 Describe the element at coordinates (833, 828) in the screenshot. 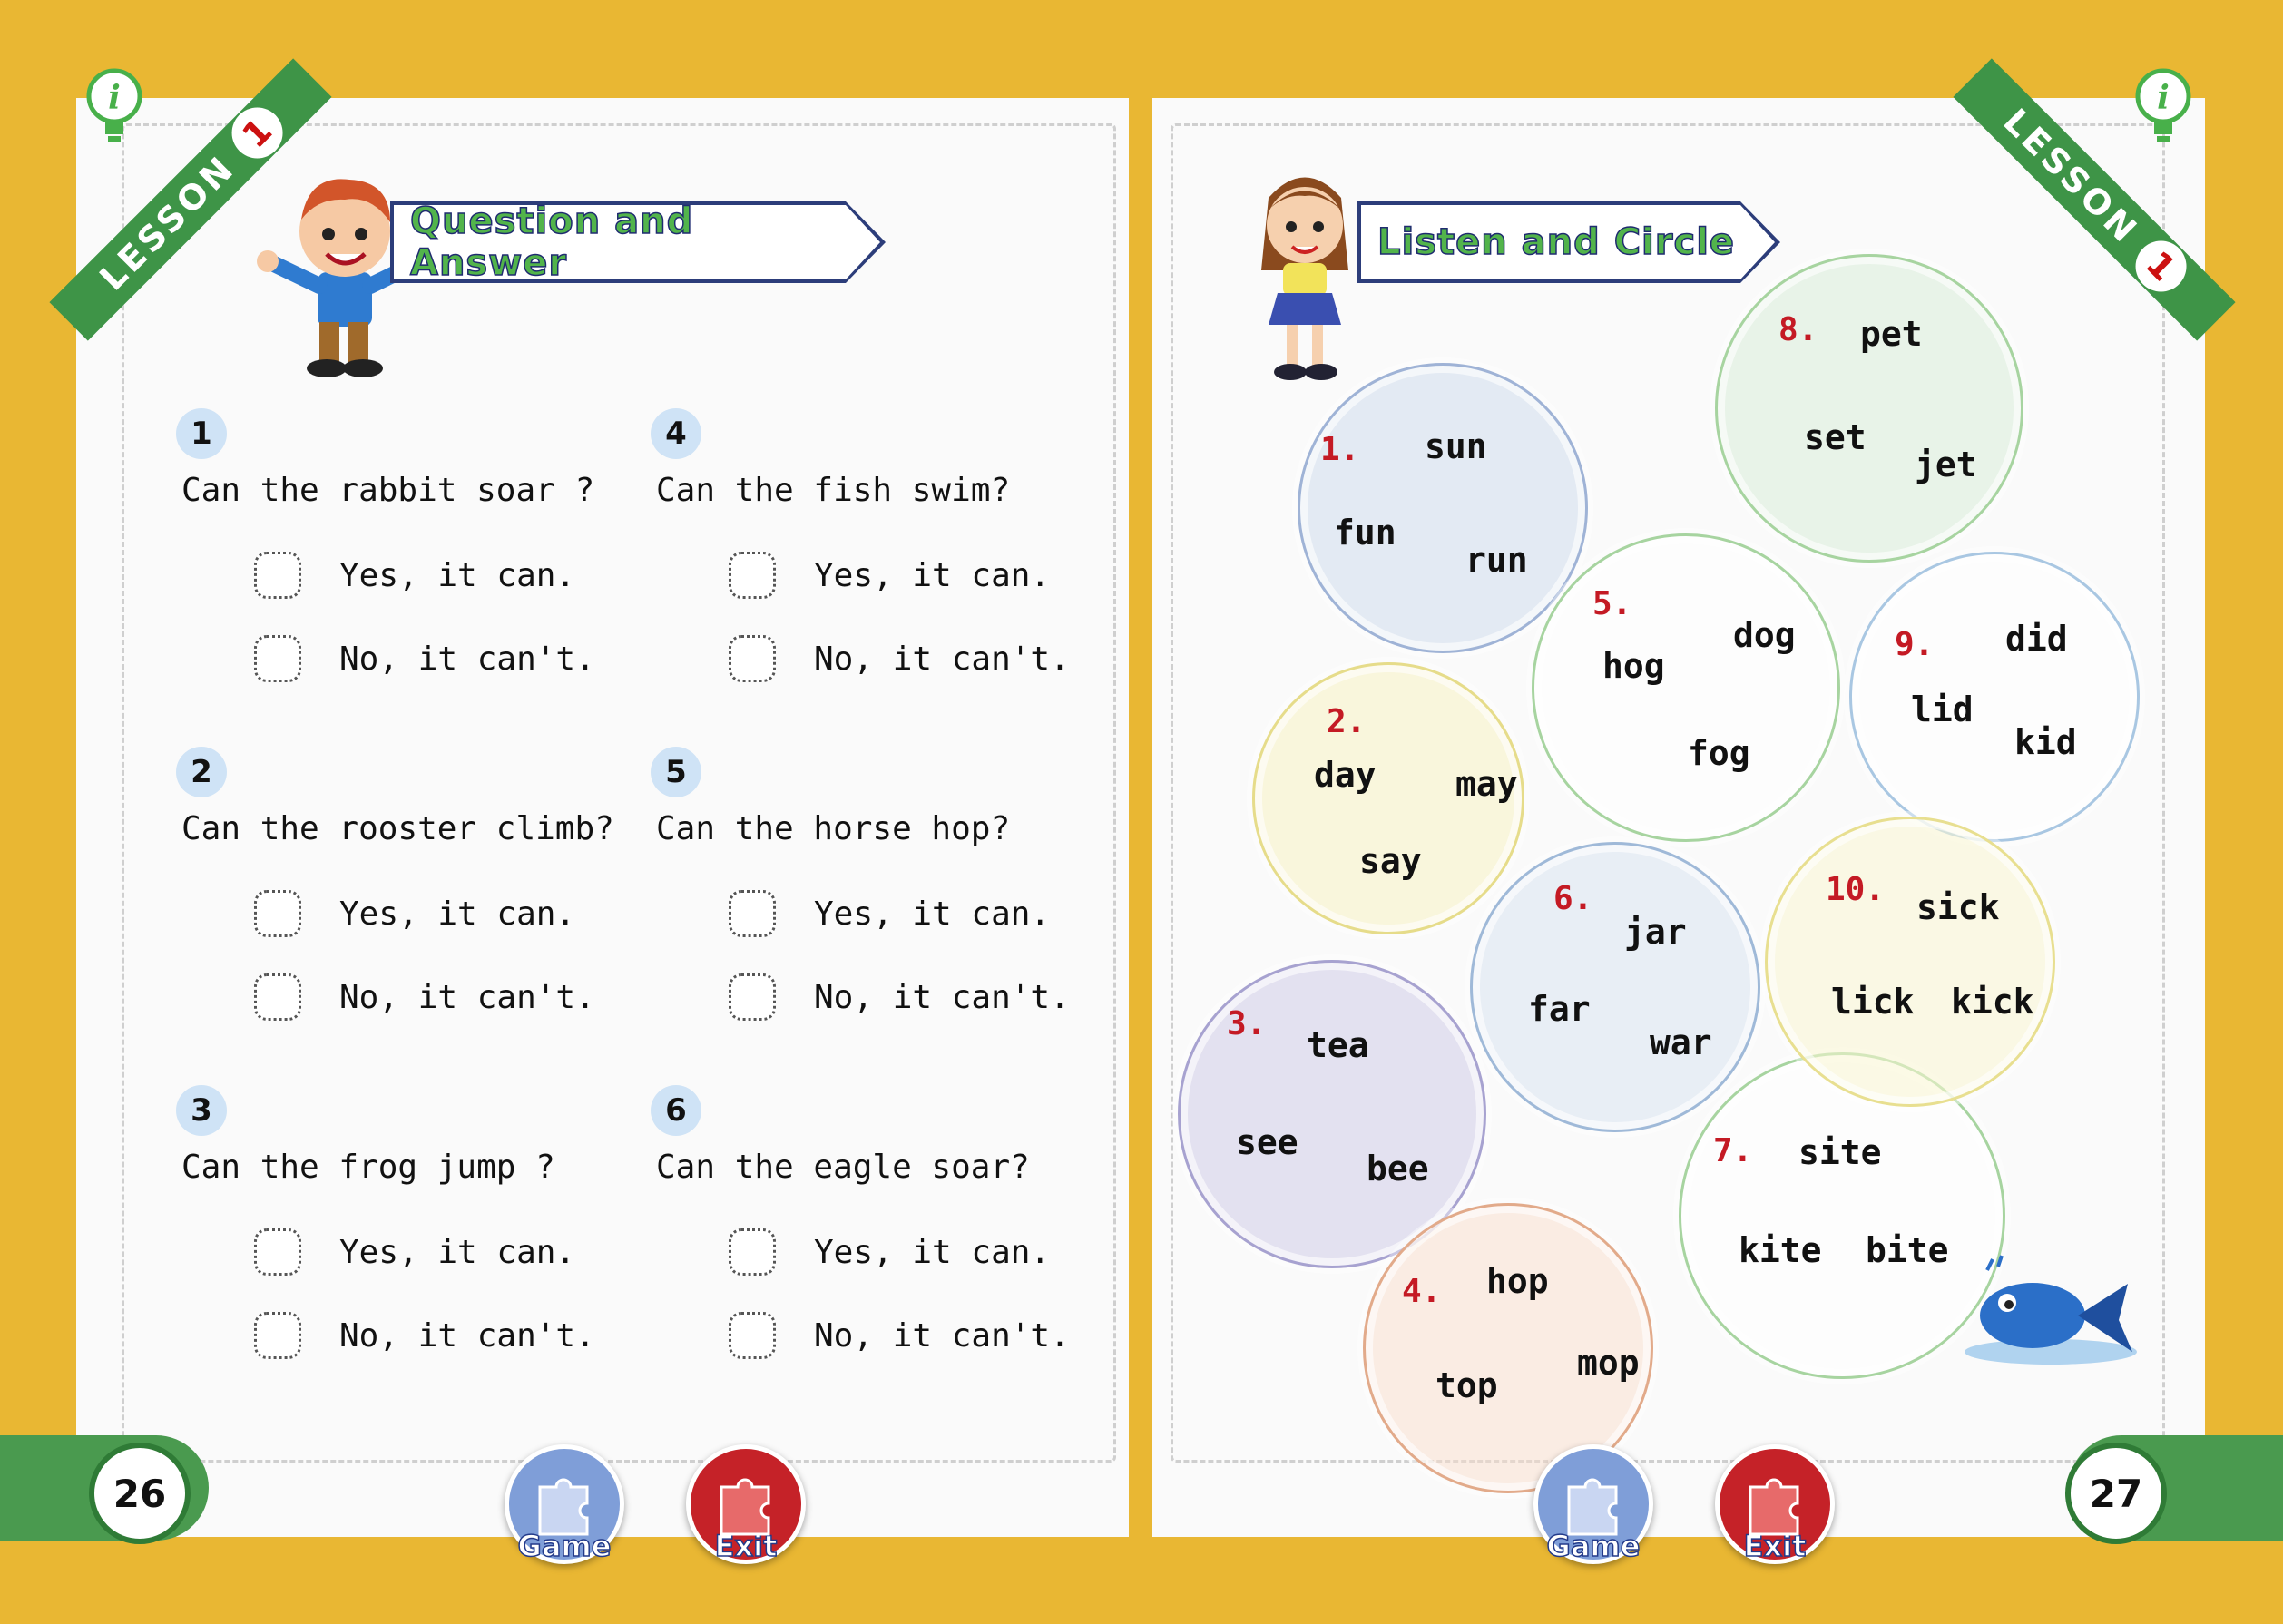

I see `question-text: Can the horse hop?` at that location.